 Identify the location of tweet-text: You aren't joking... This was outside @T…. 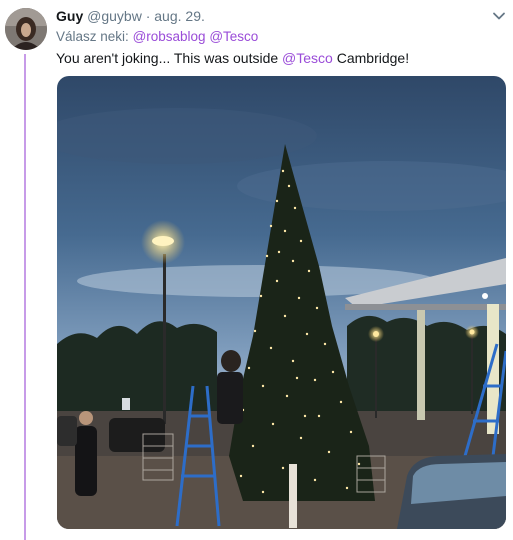
(232, 58).